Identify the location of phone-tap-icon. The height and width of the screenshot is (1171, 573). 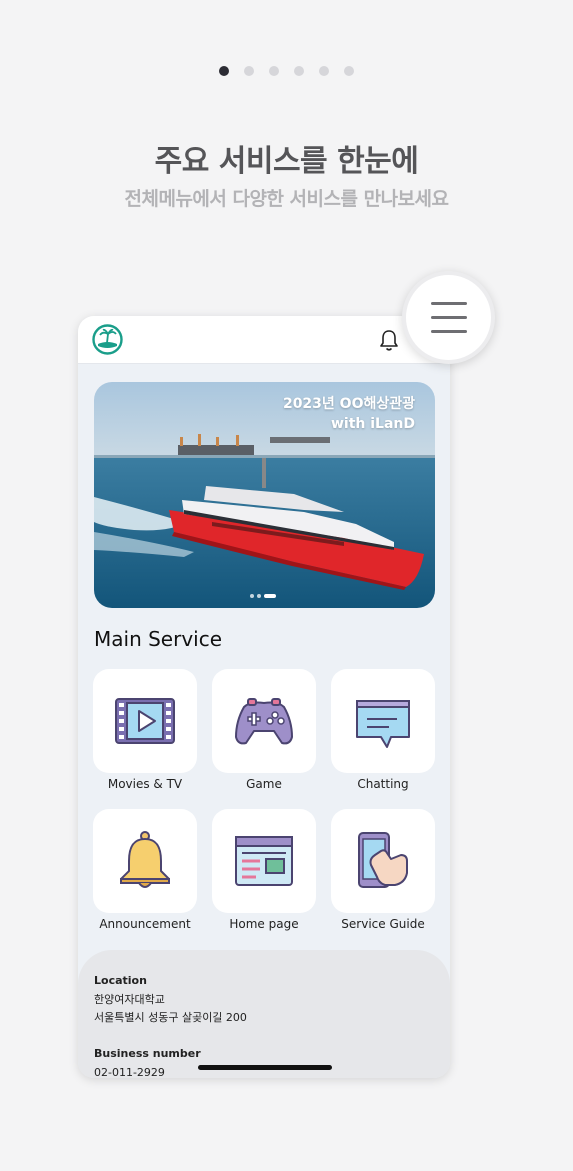
(383, 860).